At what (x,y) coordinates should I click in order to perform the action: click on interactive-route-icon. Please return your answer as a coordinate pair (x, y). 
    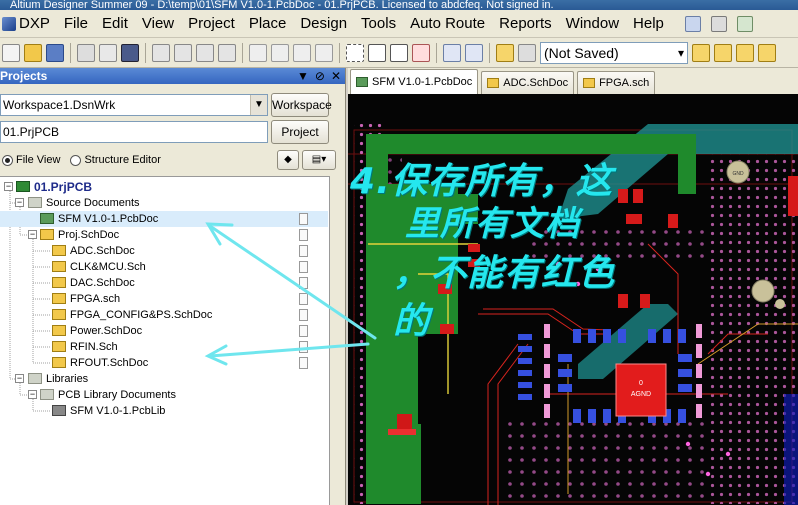
    Looking at the image, I should click on (701, 52).